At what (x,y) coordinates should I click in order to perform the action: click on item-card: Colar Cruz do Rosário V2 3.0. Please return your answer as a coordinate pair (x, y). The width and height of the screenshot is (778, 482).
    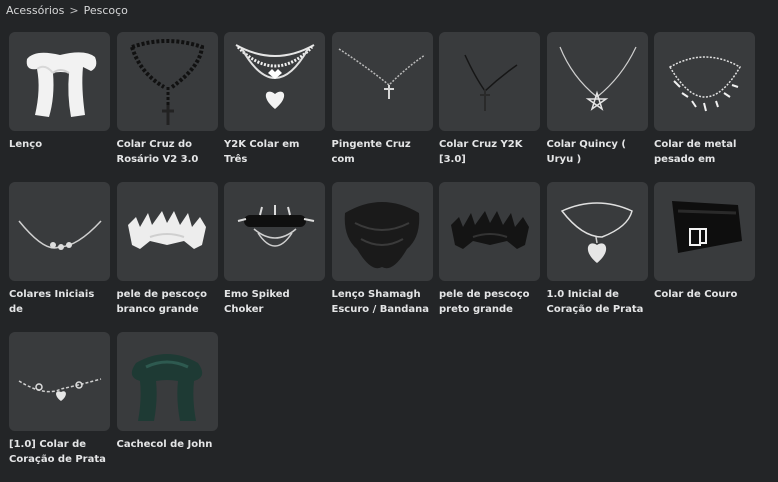
    Looking at the image, I should click on (167, 107).